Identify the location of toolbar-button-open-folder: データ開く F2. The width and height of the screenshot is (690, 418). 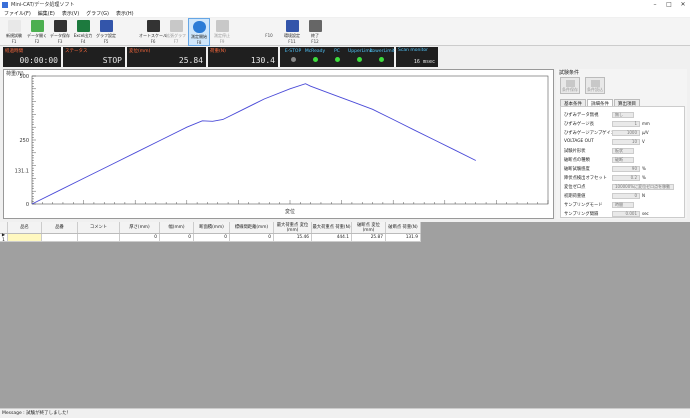
(37, 32).